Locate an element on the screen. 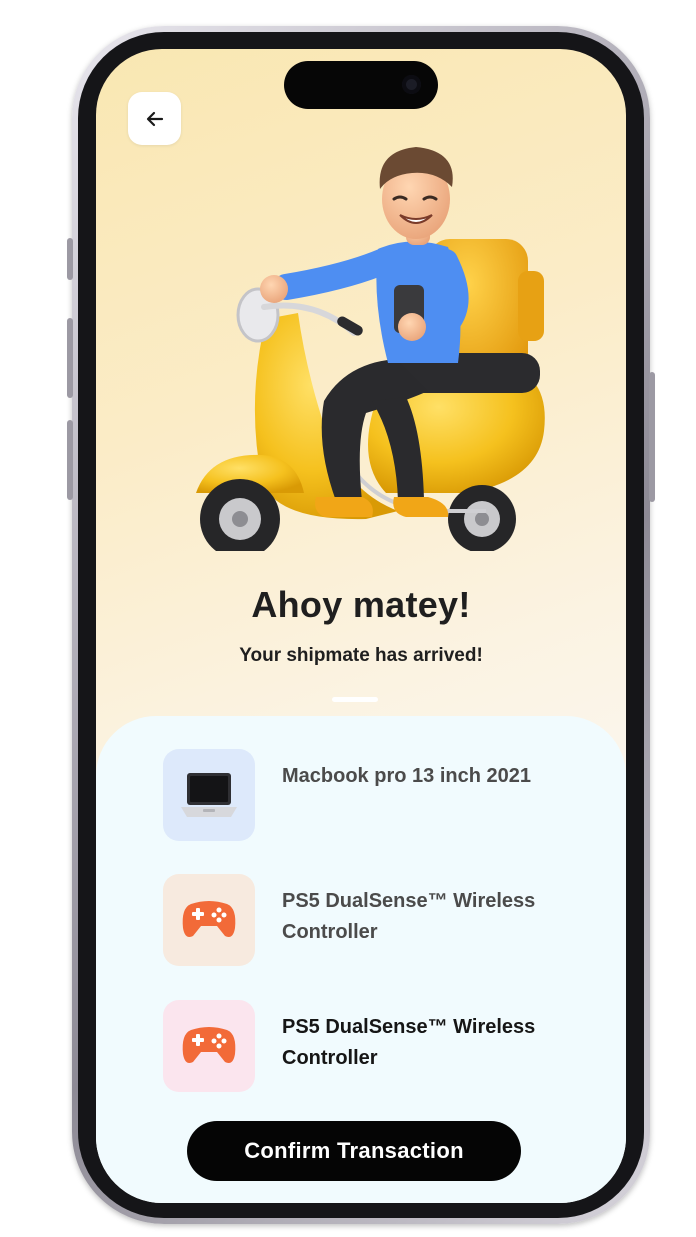 Image resolution: width=696 pixels, height=1237 pixels. volume-down-button is located at coordinates (70, 460).